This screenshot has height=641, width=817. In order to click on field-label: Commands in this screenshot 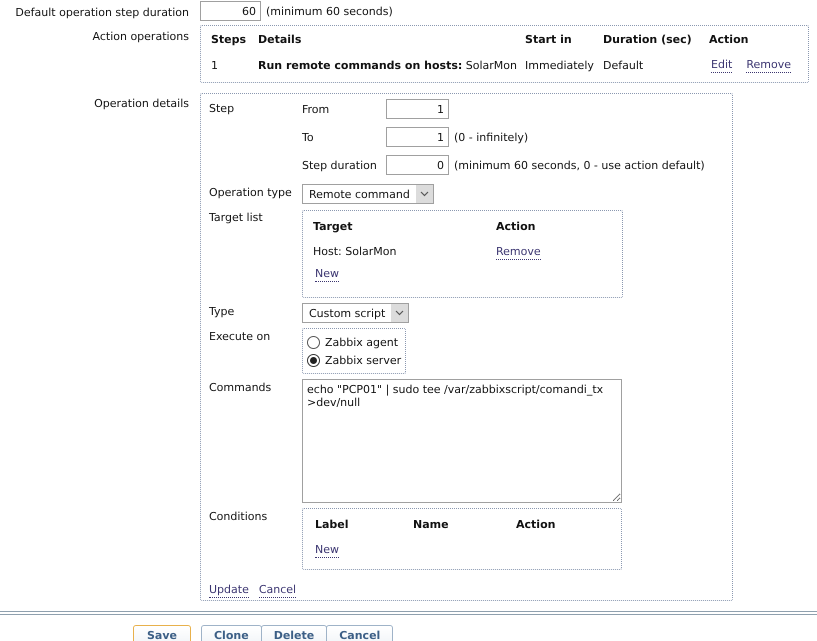, I will do `click(240, 387)`.